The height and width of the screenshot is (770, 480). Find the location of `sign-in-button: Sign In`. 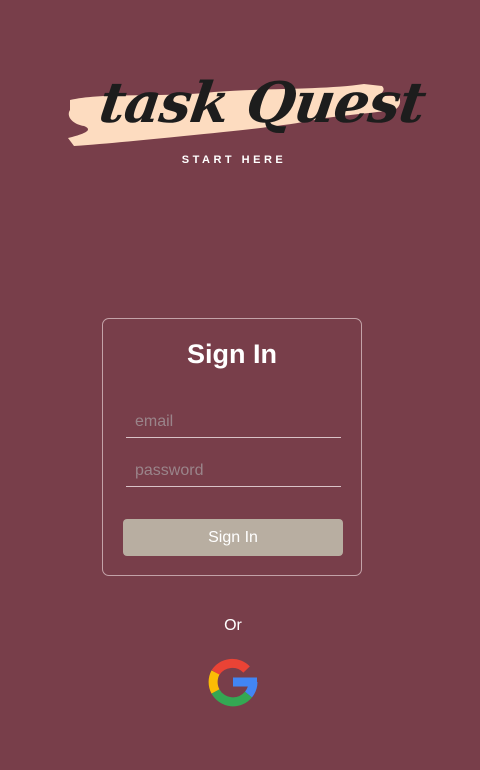

sign-in-button: Sign In is located at coordinates (233, 537).